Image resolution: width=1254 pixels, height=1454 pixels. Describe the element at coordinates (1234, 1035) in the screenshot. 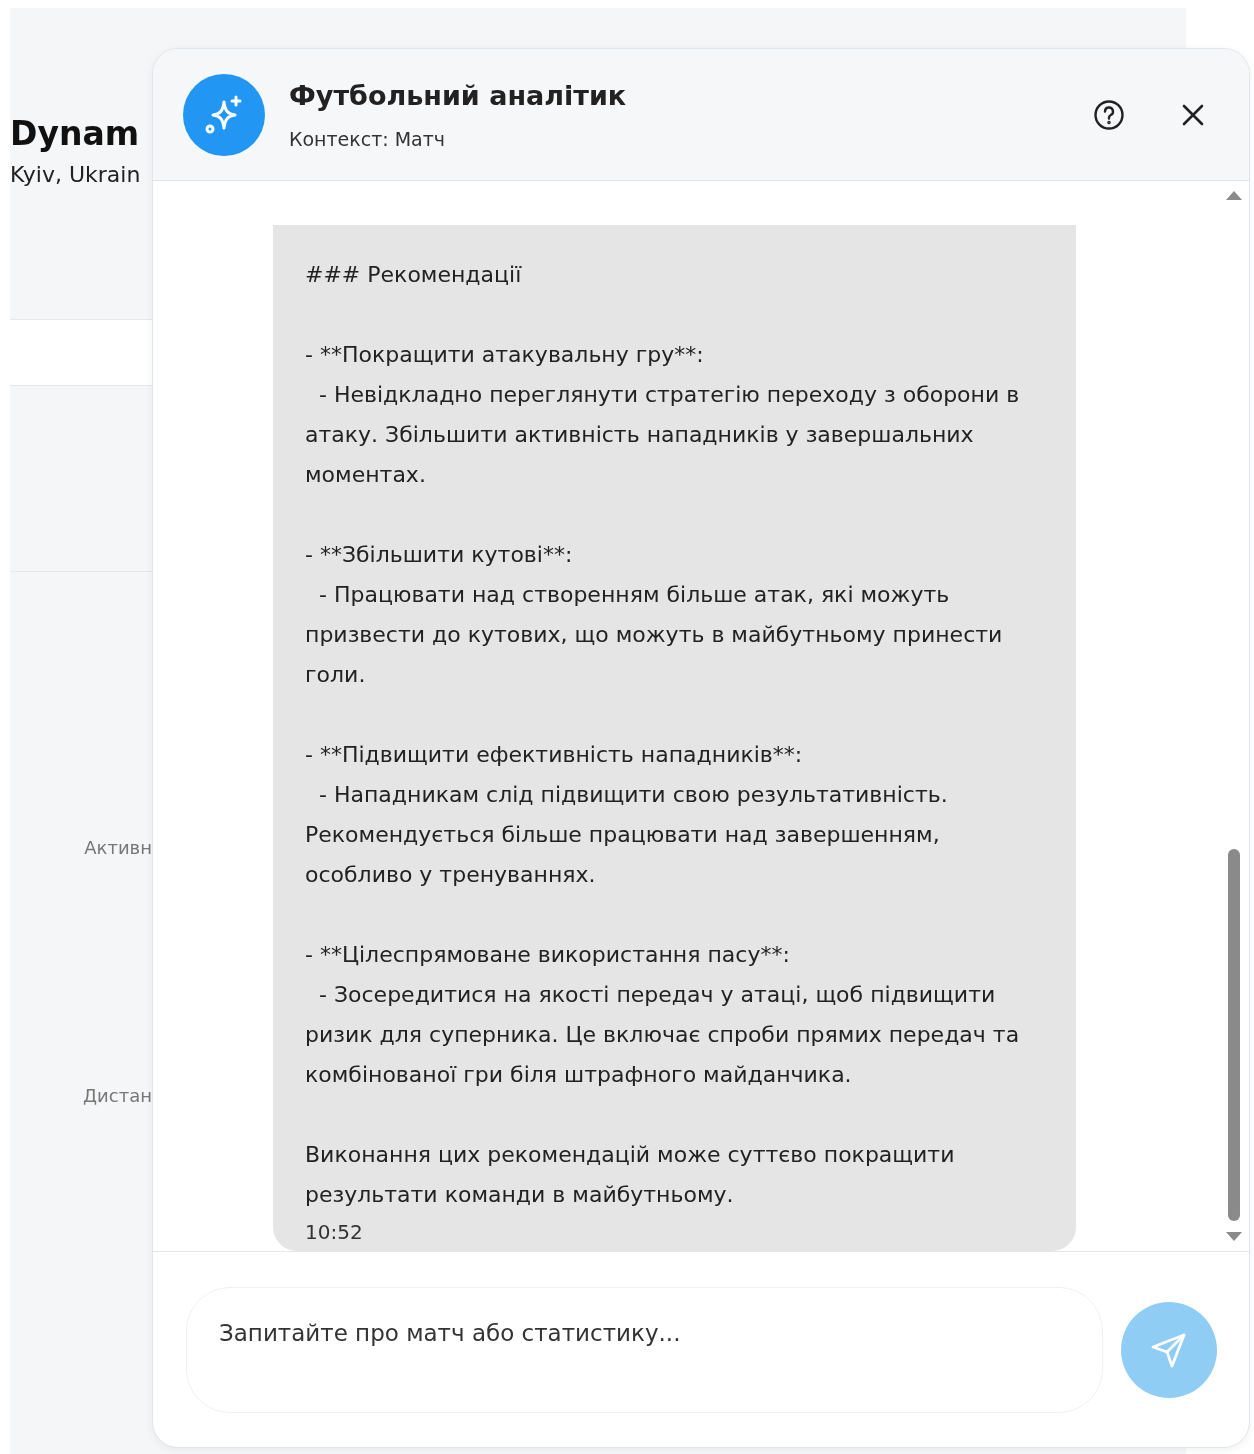

I see `scroll-thumb` at that location.